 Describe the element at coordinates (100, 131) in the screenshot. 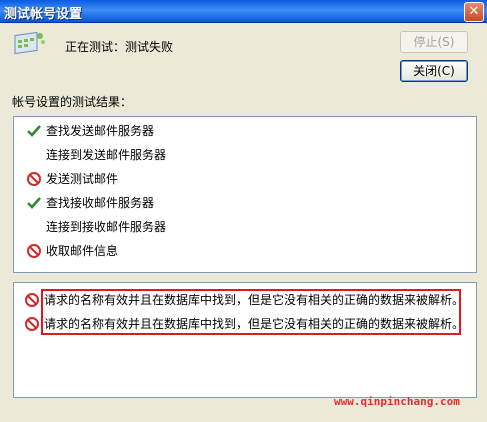

I see `step-label: 查找发送邮件服务器` at that location.